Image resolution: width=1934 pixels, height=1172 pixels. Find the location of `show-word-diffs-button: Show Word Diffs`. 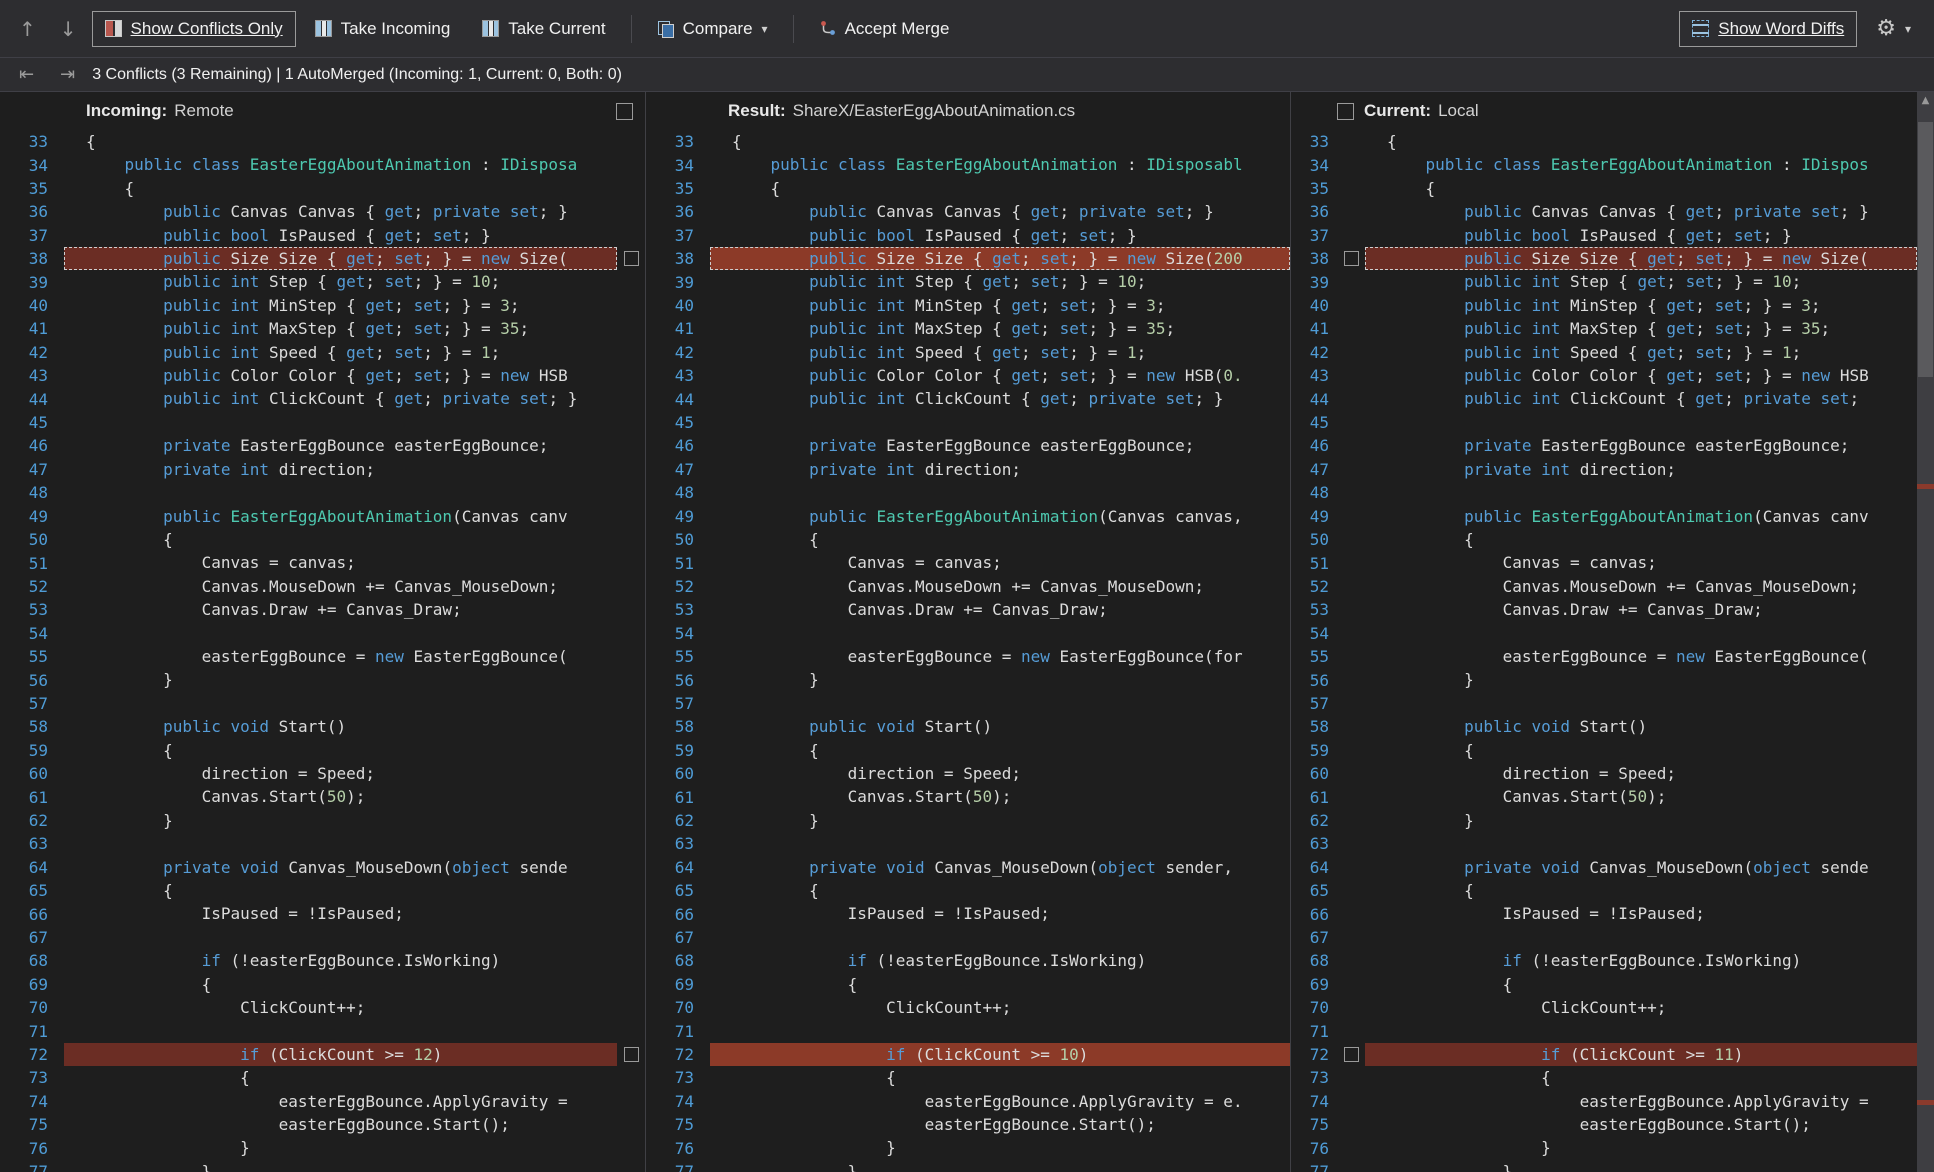

show-word-diffs-button: Show Word Diffs is located at coordinates (1768, 28).